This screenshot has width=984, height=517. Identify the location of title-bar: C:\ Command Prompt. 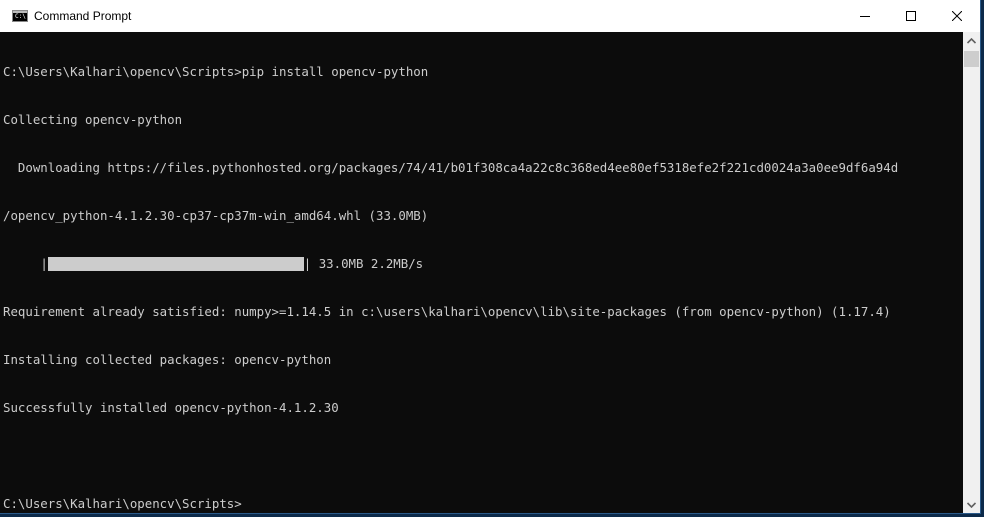
(490, 16).